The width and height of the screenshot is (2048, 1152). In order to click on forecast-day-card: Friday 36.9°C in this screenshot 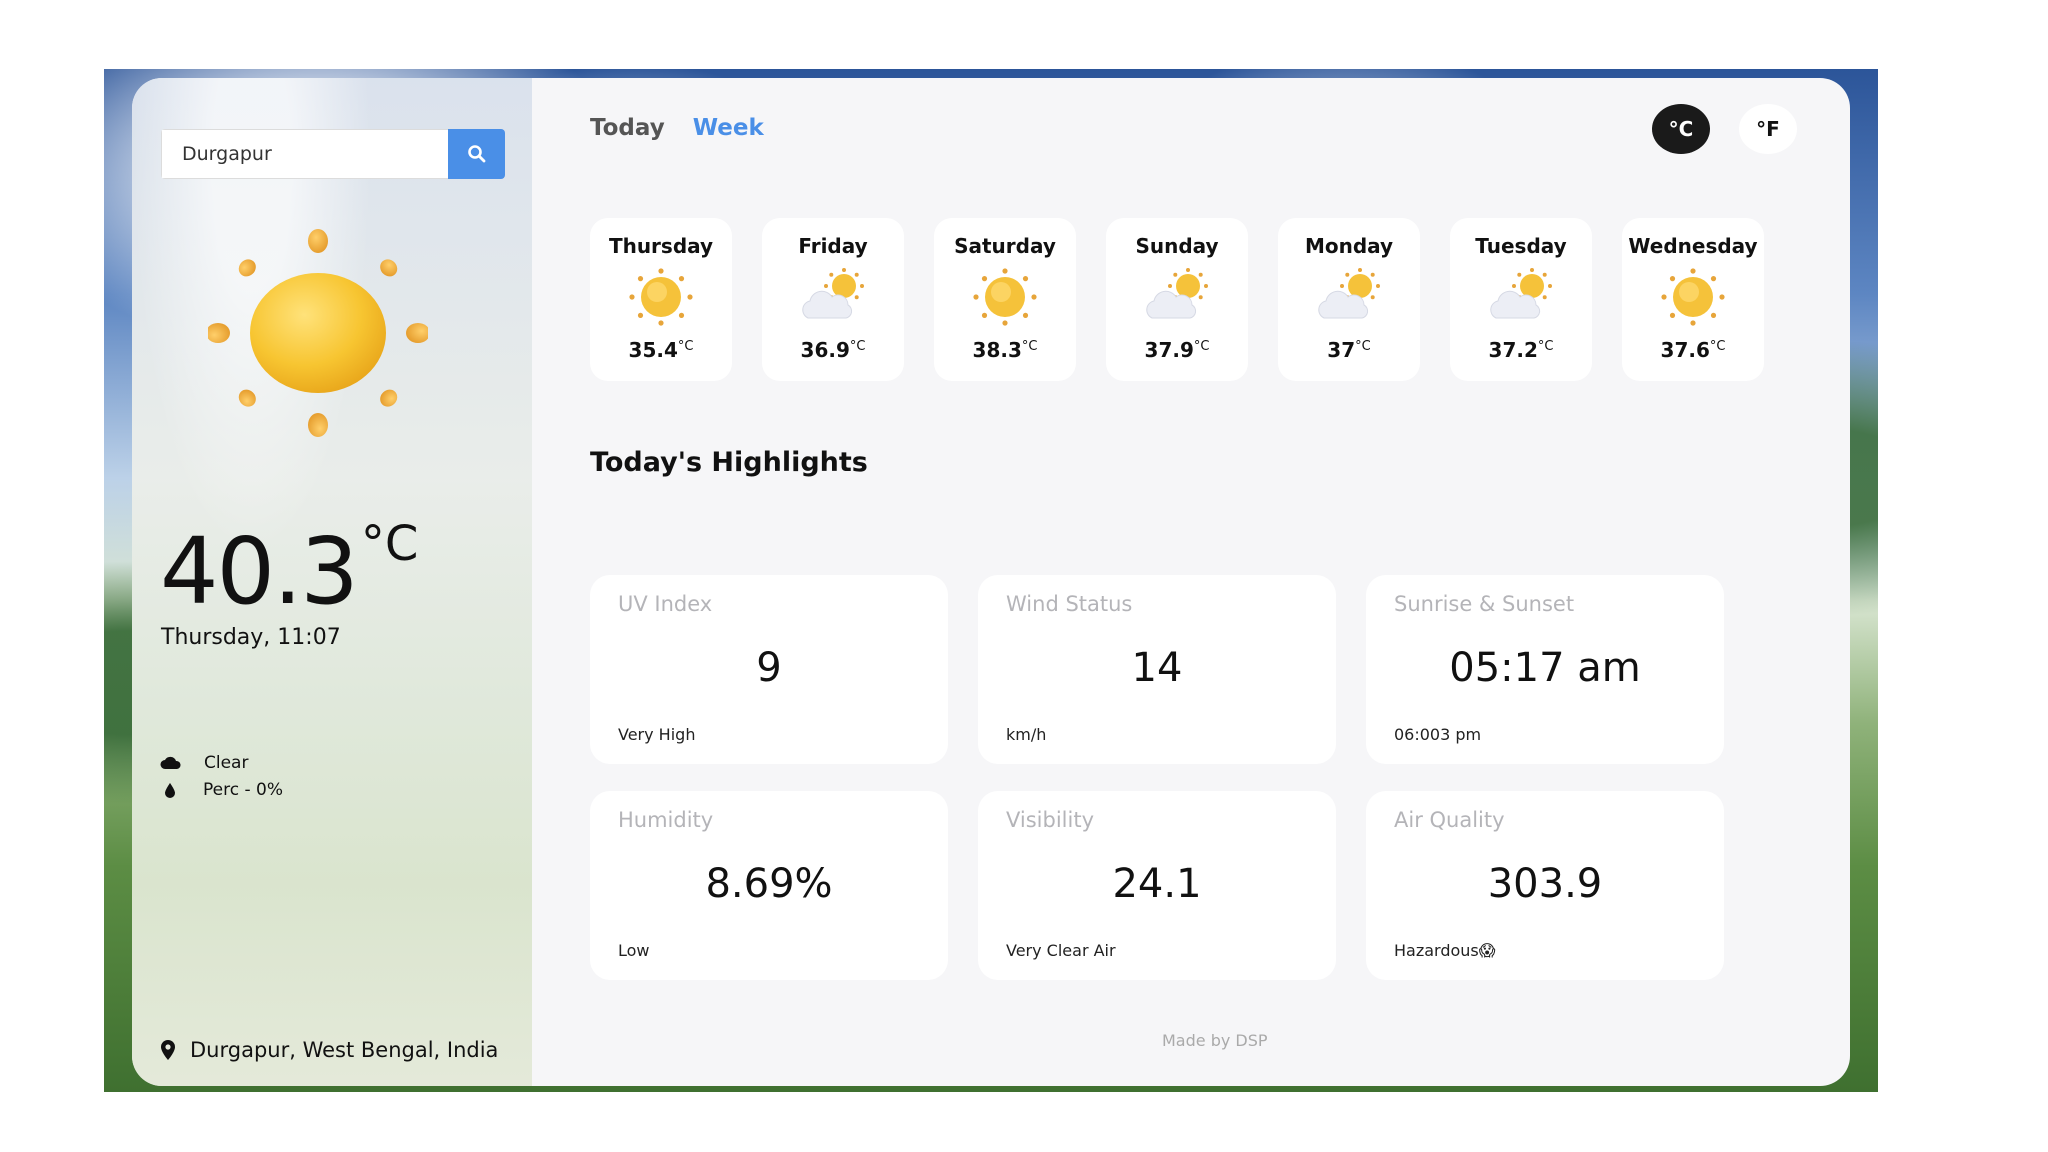, I will do `click(833, 299)`.